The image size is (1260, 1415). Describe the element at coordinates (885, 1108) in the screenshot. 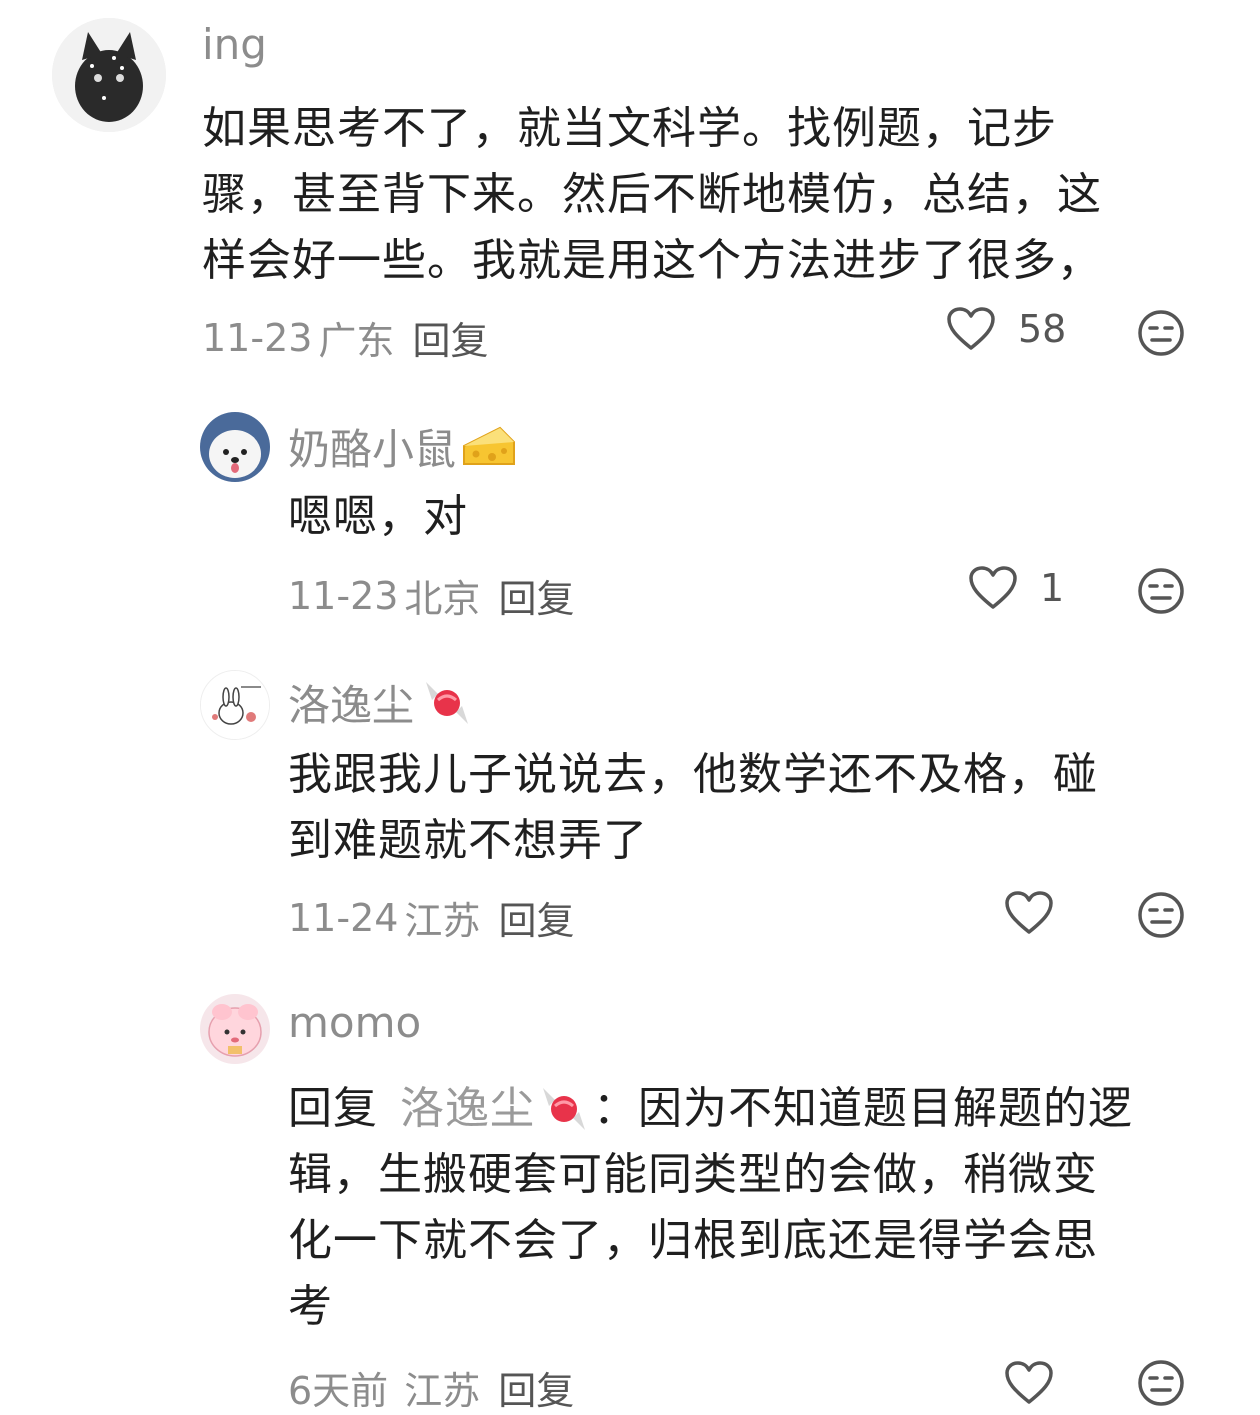

I see `comment-line: 因为不知道题目解题的逻` at that location.